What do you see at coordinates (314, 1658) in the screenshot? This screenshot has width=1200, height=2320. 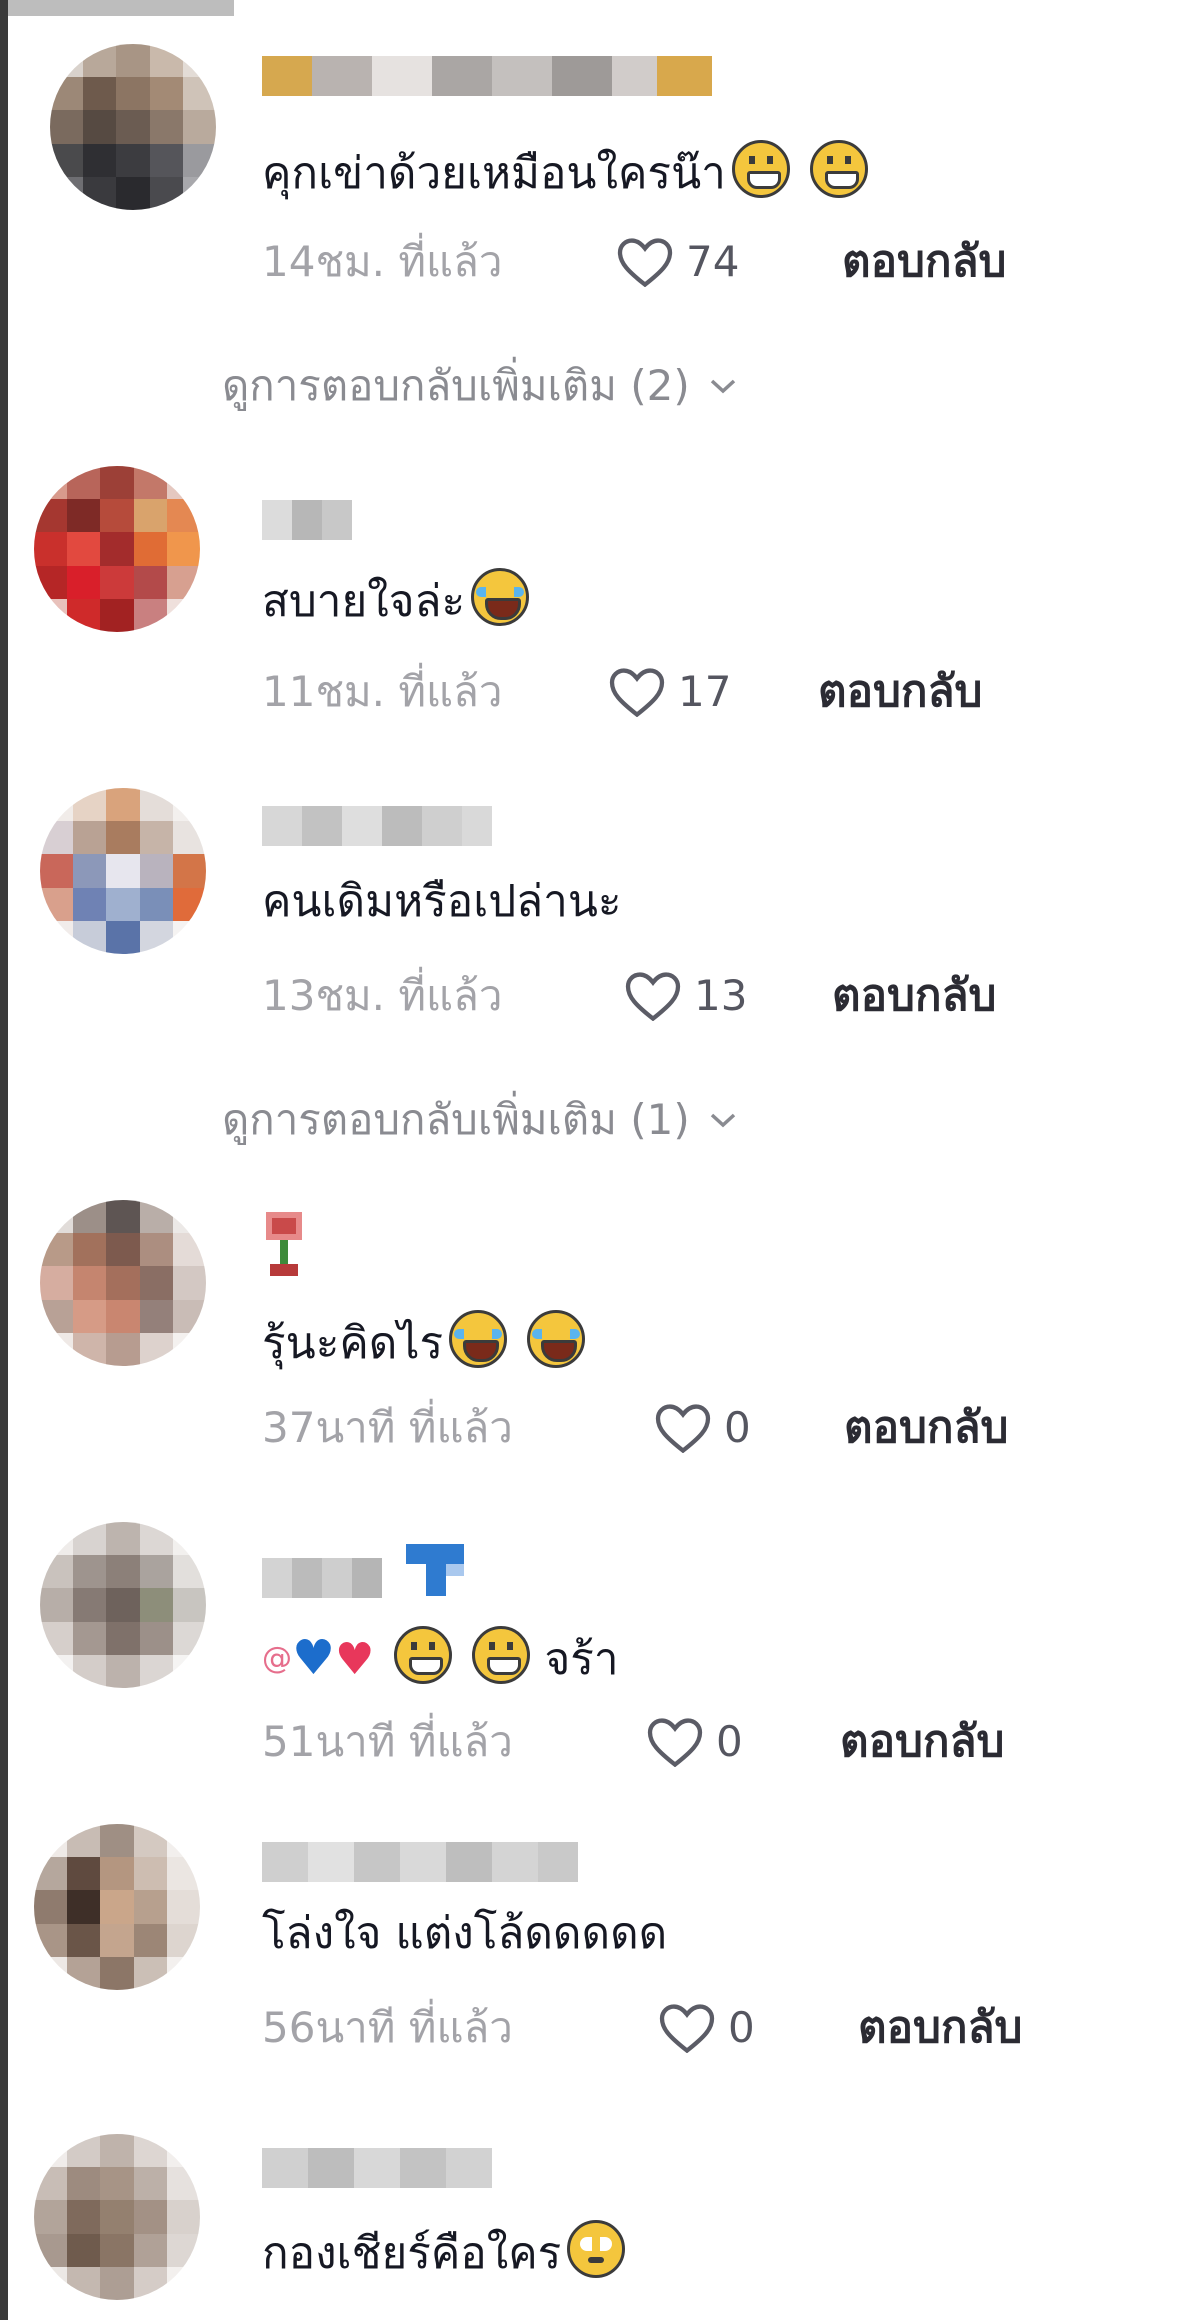 I see `blue-heart-icon: ♥` at bounding box center [314, 1658].